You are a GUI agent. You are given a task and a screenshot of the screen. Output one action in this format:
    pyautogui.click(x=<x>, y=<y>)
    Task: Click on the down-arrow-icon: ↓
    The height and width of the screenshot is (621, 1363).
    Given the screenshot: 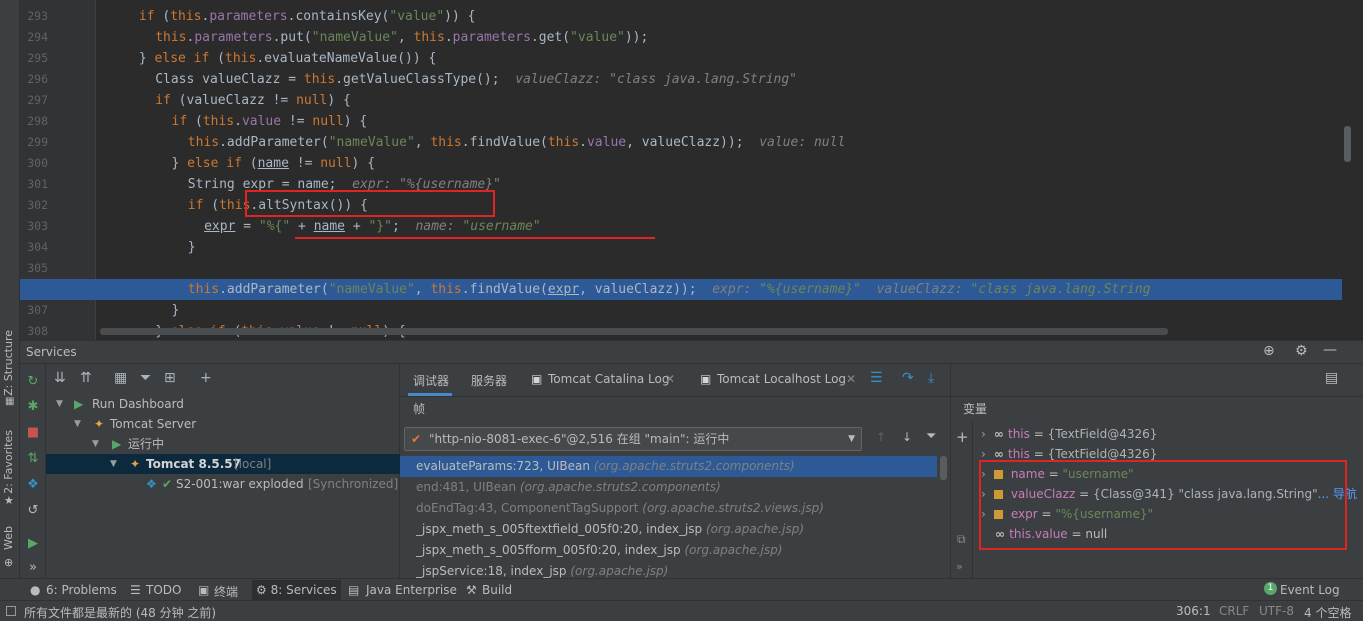 What is the action you would take?
    pyautogui.click(x=907, y=437)
    